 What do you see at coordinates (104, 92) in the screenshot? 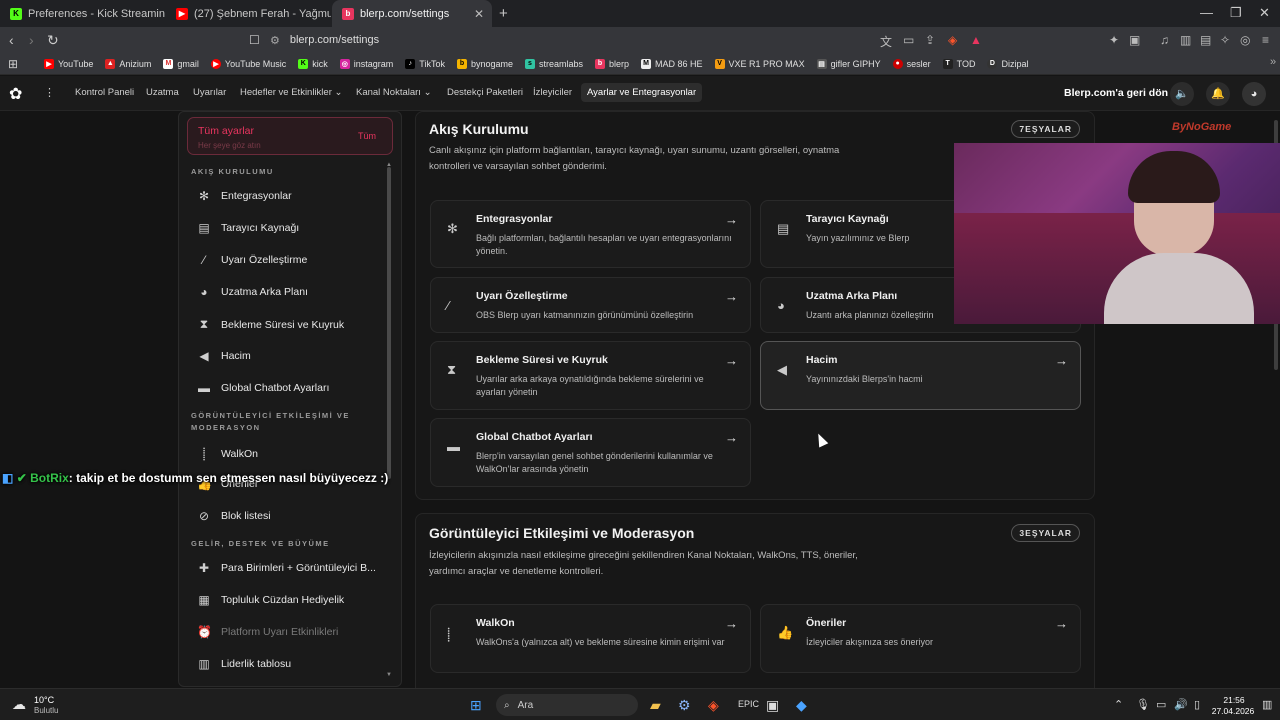
I see `nav-dashboard: Kontrol Paneli` at bounding box center [104, 92].